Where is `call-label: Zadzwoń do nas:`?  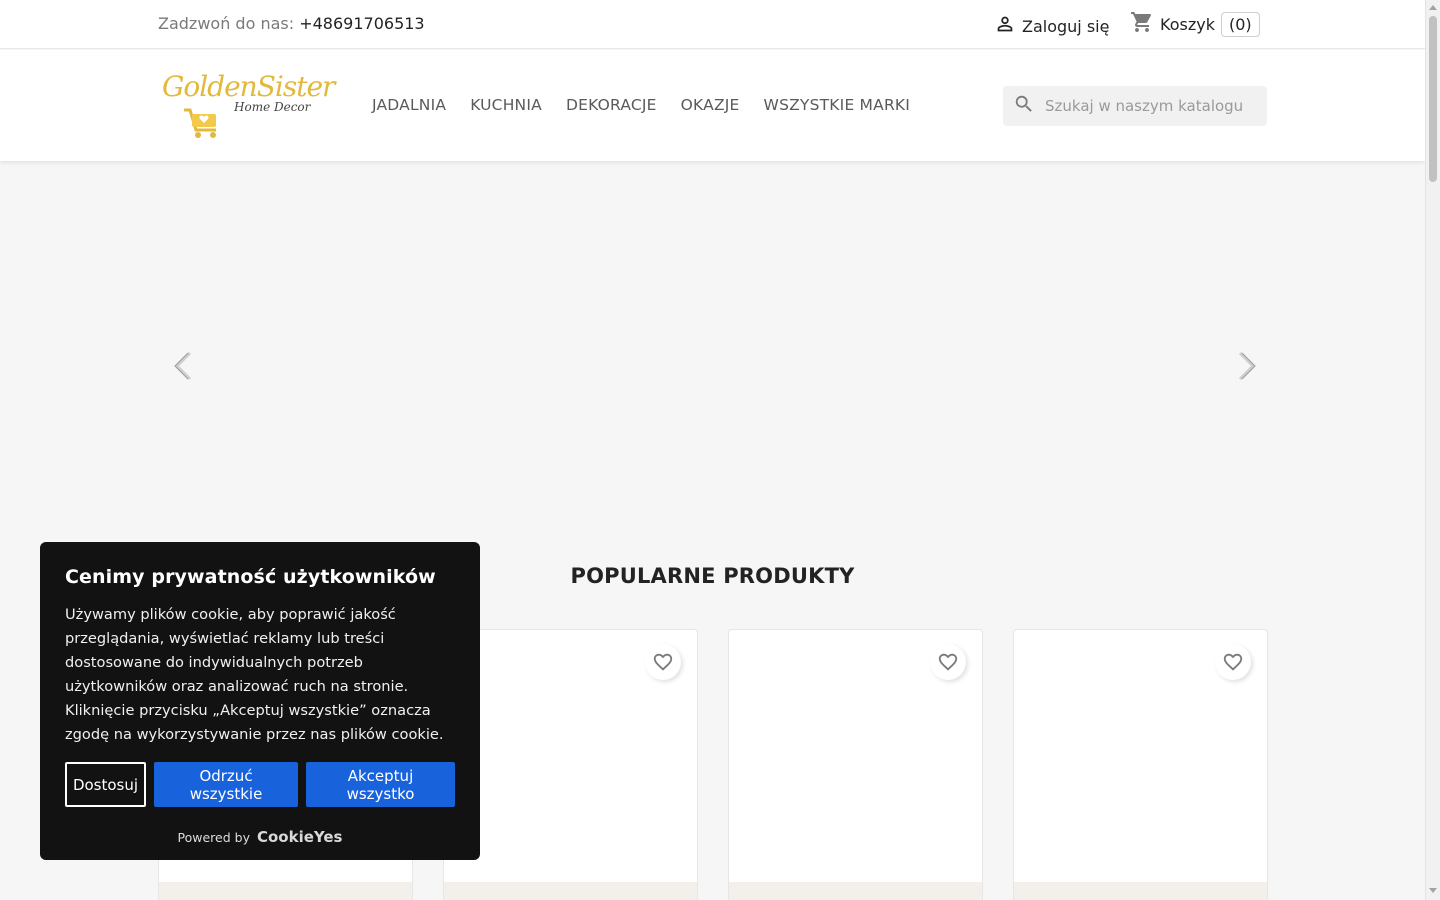
call-label: Zadzwoń do nas: is located at coordinates (226, 23).